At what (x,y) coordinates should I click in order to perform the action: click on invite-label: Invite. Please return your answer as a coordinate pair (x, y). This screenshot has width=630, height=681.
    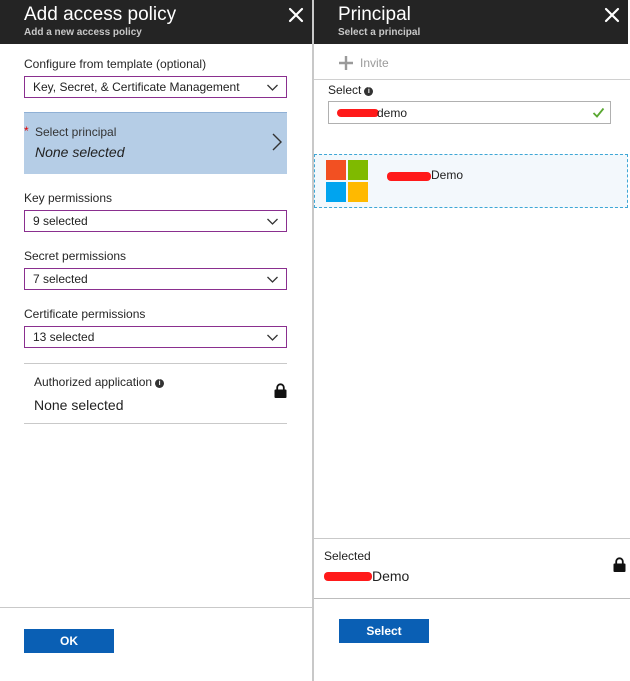
    Looking at the image, I should click on (374, 63).